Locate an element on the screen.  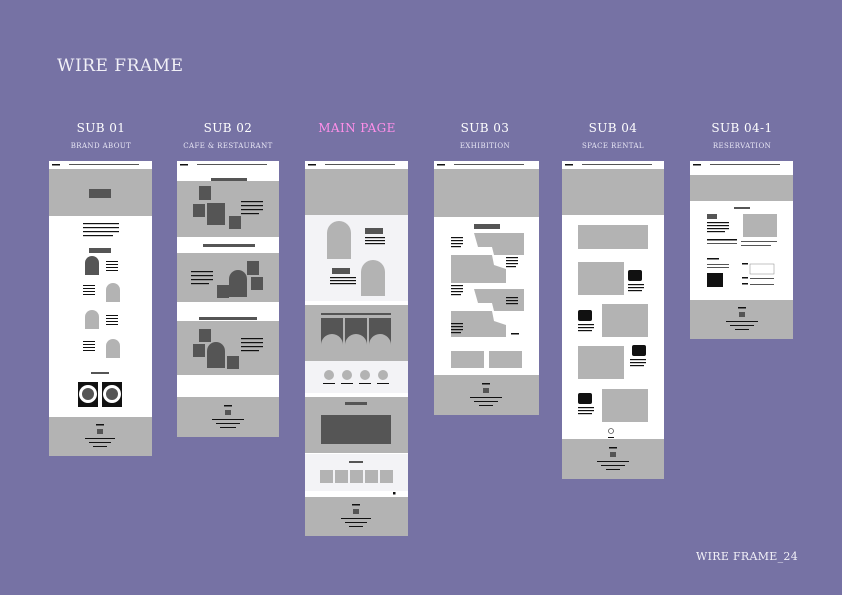
column-subtitle: RESERVATION is located at coordinates (742, 146).